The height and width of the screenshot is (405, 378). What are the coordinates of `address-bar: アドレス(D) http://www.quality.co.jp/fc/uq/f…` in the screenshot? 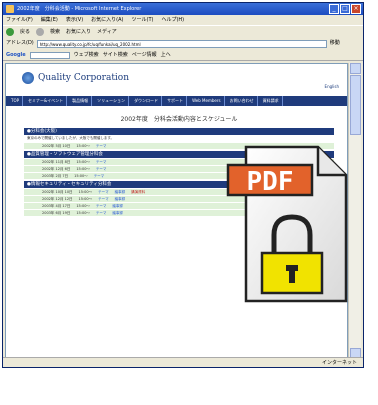 It's located at (183, 43).